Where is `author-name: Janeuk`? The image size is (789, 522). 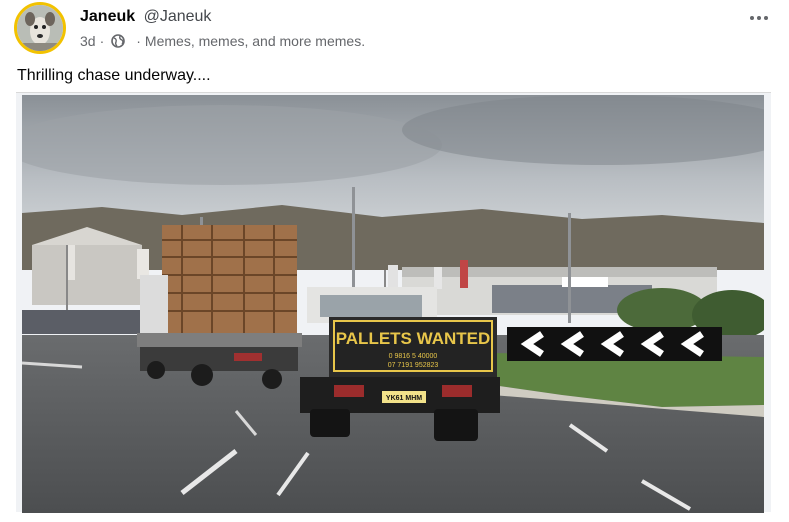
author-name: Janeuk is located at coordinates (107, 16).